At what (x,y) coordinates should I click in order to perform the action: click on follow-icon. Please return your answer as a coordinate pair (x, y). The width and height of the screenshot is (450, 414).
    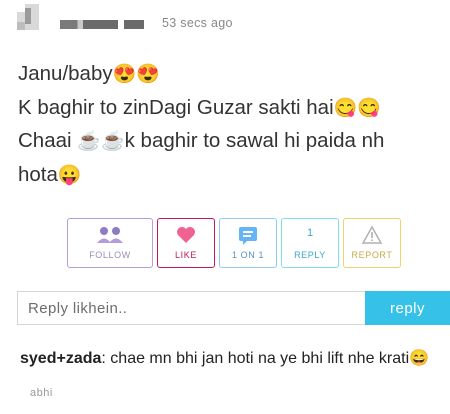
    Looking at the image, I should click on (110, 236).